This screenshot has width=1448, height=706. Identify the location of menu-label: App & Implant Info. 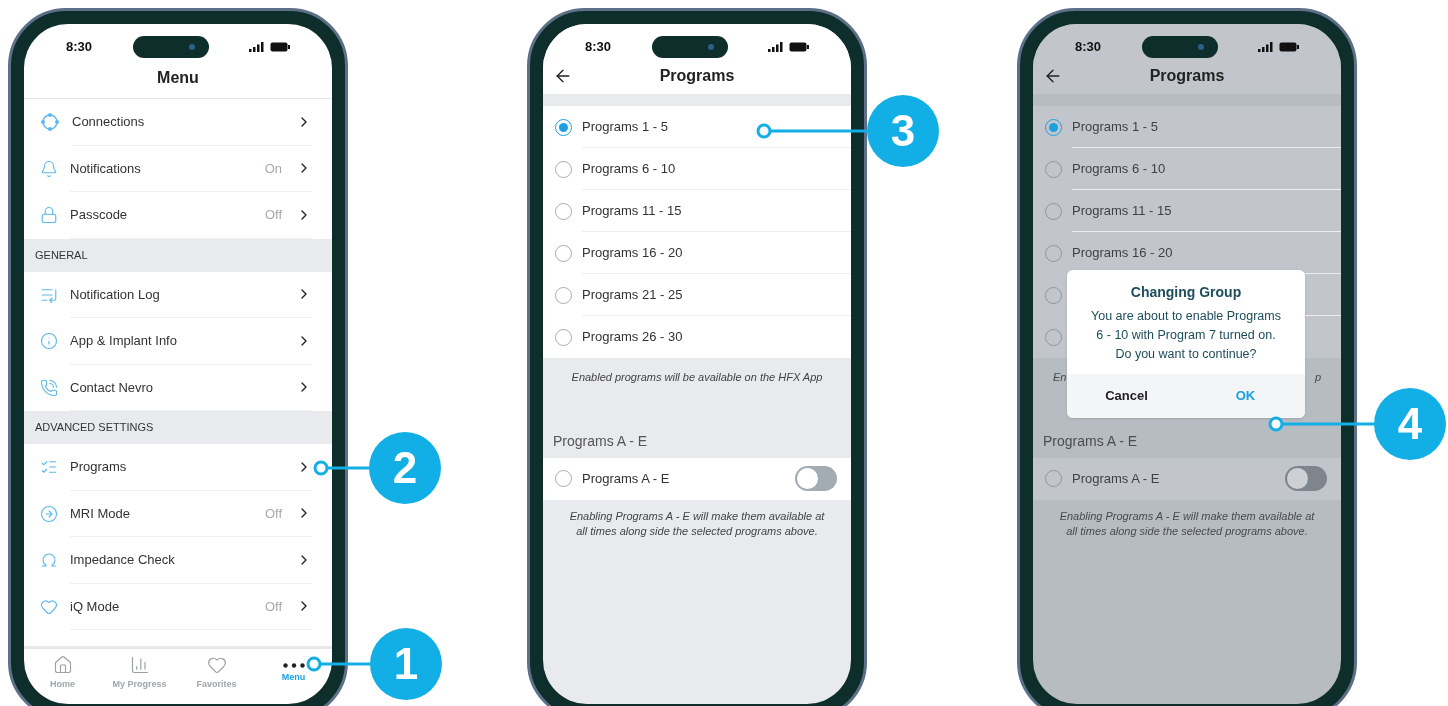
(124, 341).